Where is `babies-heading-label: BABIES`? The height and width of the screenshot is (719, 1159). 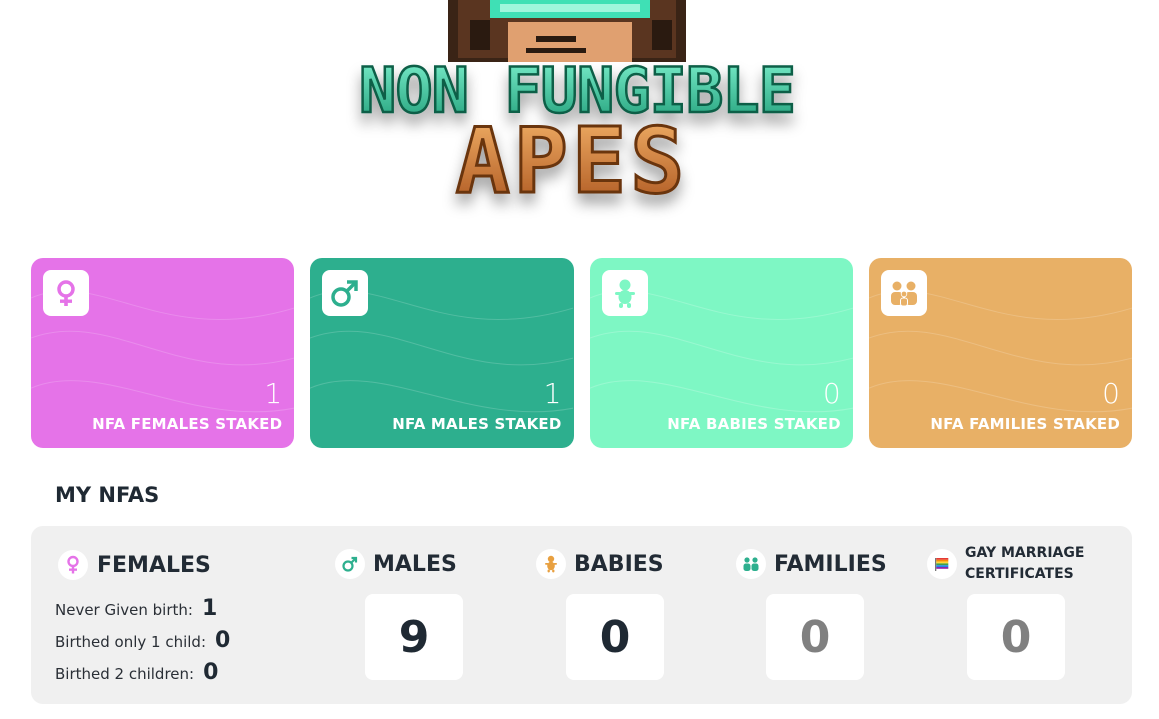
babies-heading-label: BABIES is located at coordinates (619, 564).